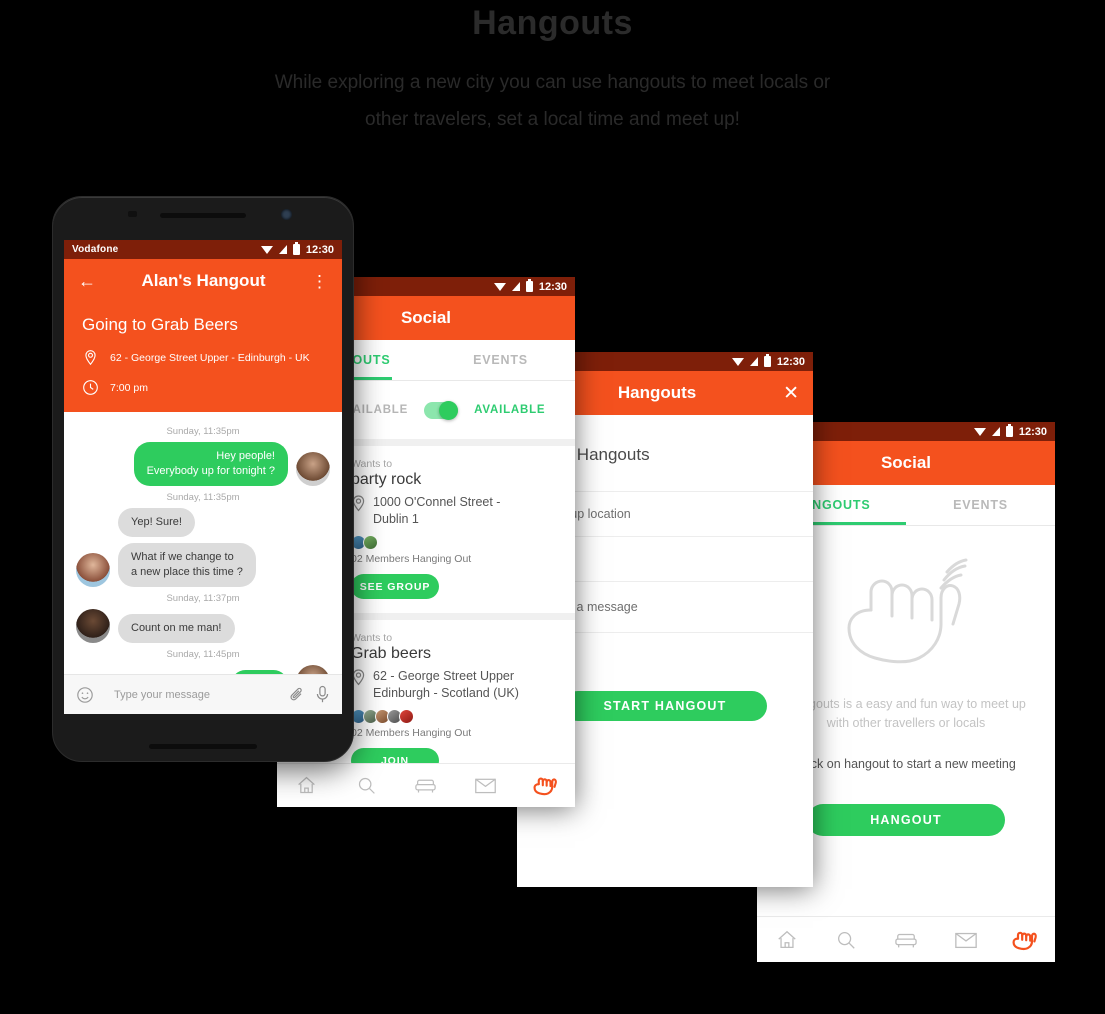 The image size is (1105, 1014). What do you see at coordinates (446, 693) in the screenshot?
I see `location-line2: Edinburgh - Scotland (UK)` at bounding box center [446, 693].